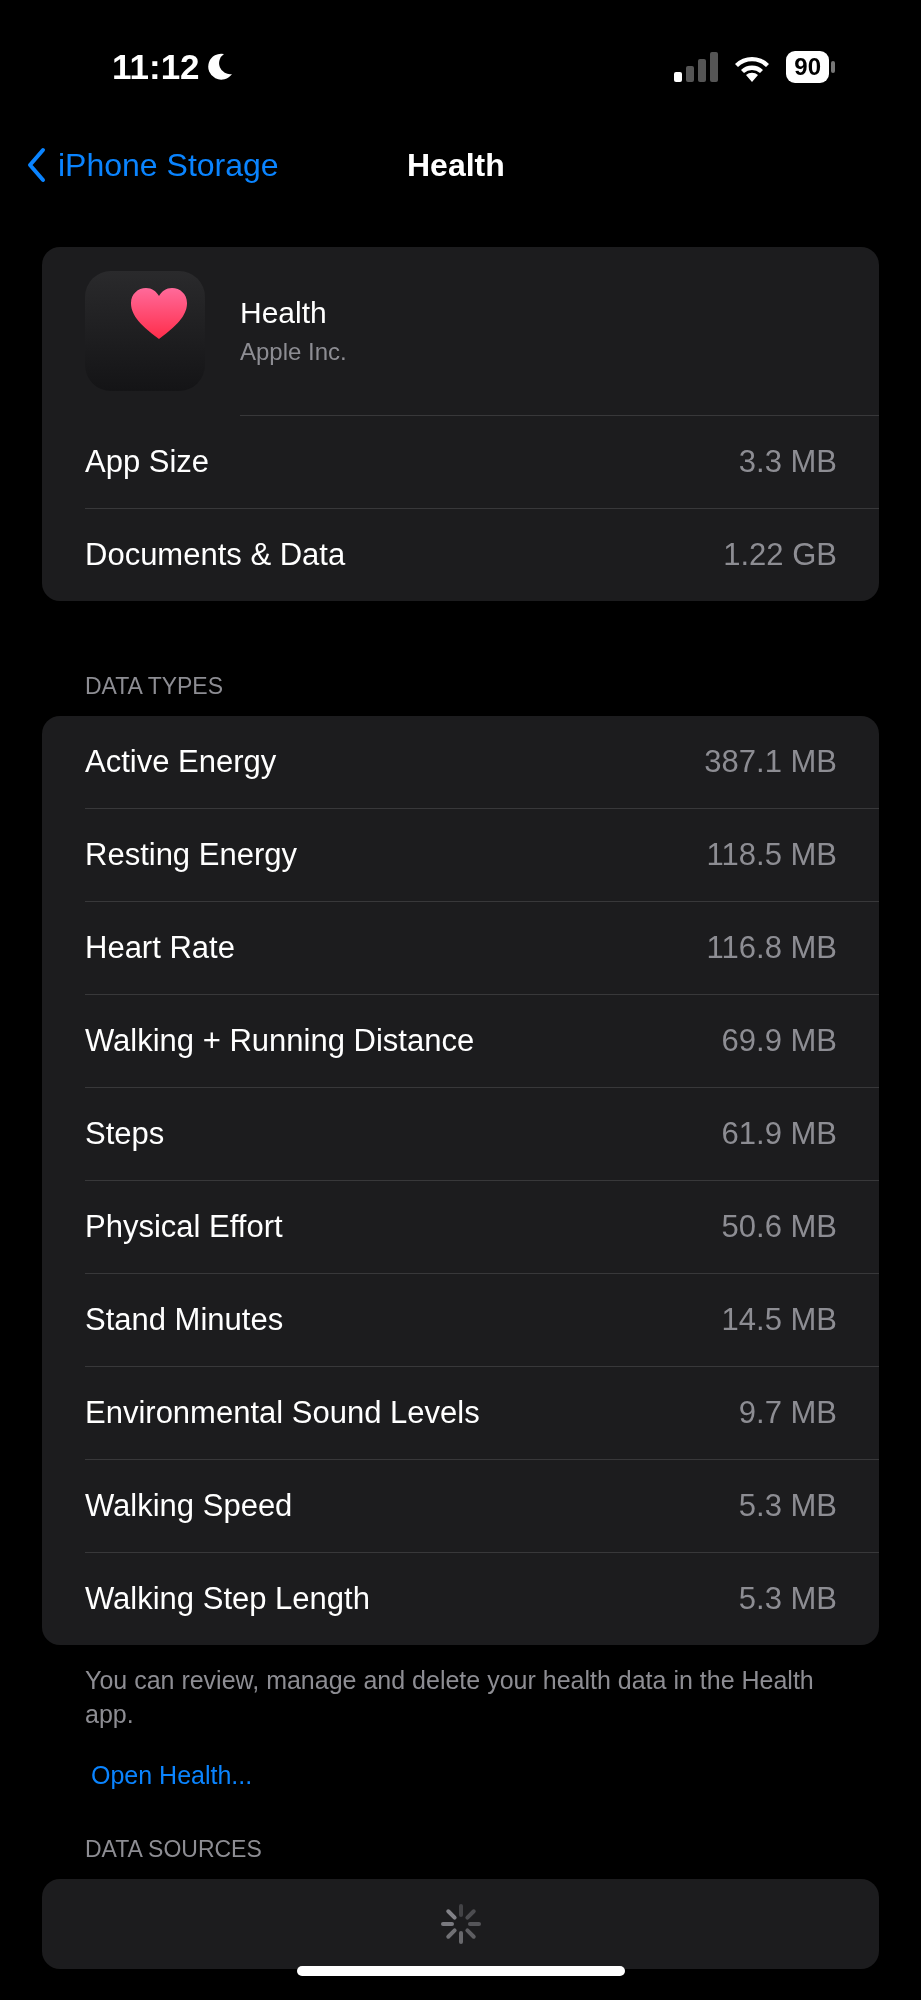 Image resolution: width=921 pixels, height=2000 pixels. What do you see at coordinates (787, 462) in the screenshot?
I see `row-value: 3.3 MB` at bounding box center [787, 462].